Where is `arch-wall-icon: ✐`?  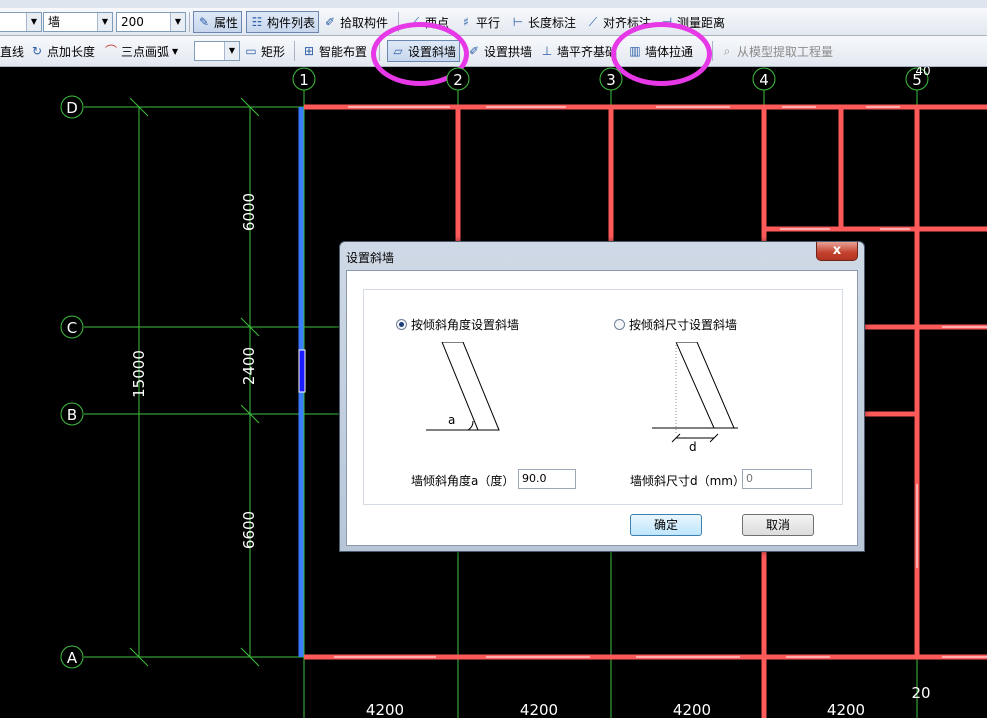
arch-wall-icon: ✐ is located at coordinates (474, 51).